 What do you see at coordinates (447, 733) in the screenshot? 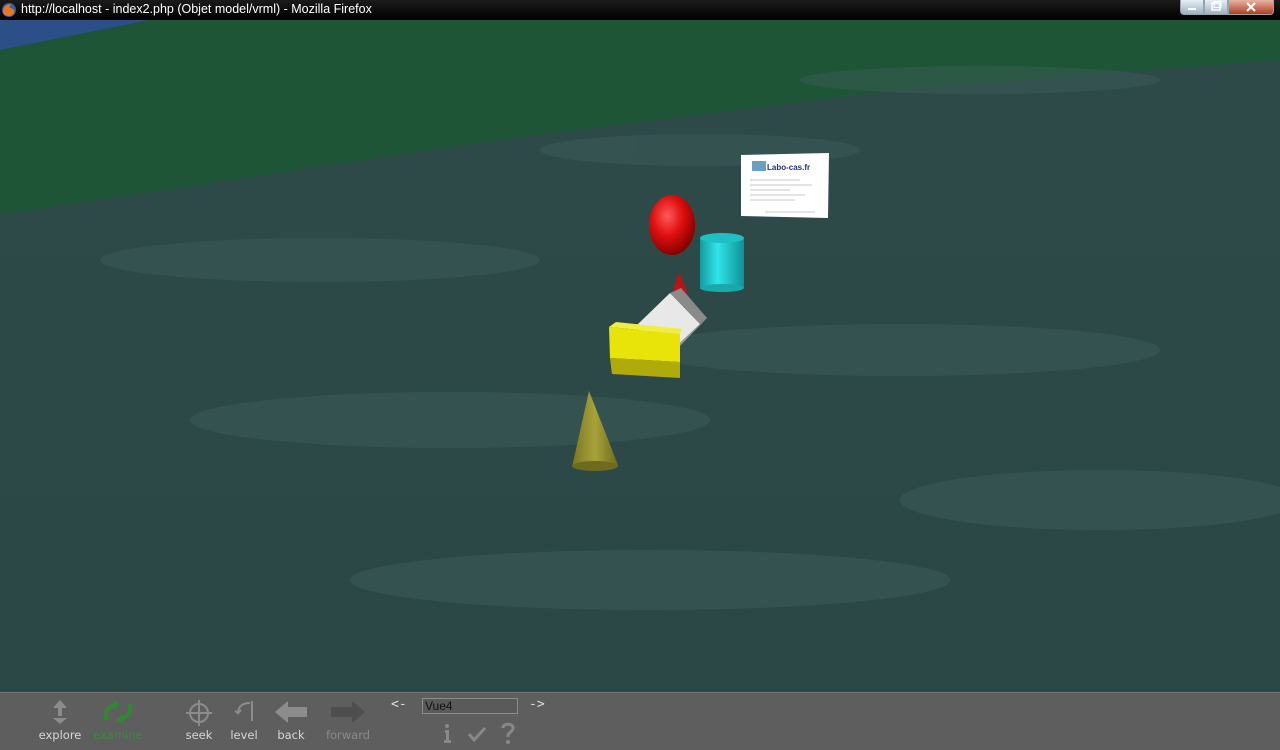
I see `info-icon` at bounding box center [447, 733].